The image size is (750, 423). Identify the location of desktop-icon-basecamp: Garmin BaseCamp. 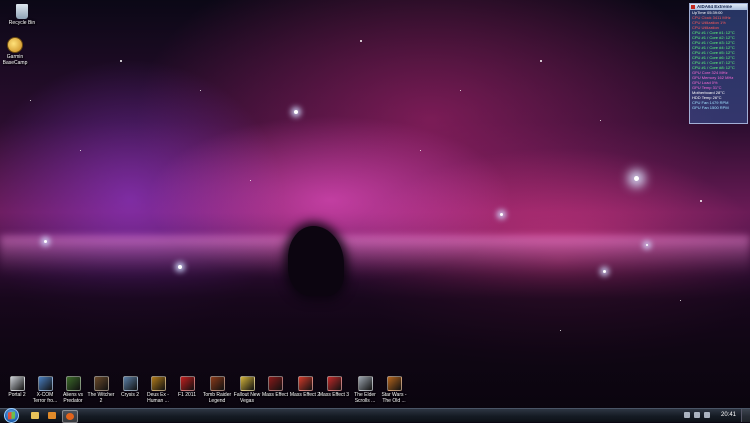
(18, 51).